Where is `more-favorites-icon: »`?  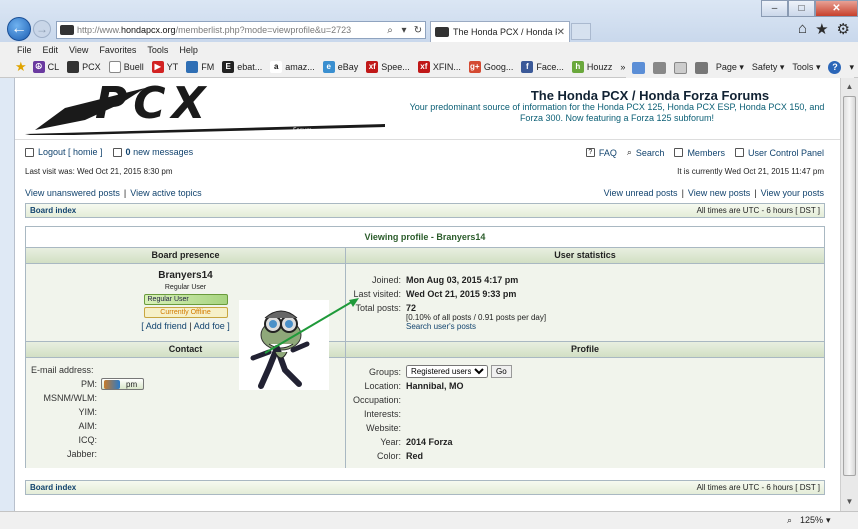
more-favorites-icon: » is located at coordinates (622, 67).